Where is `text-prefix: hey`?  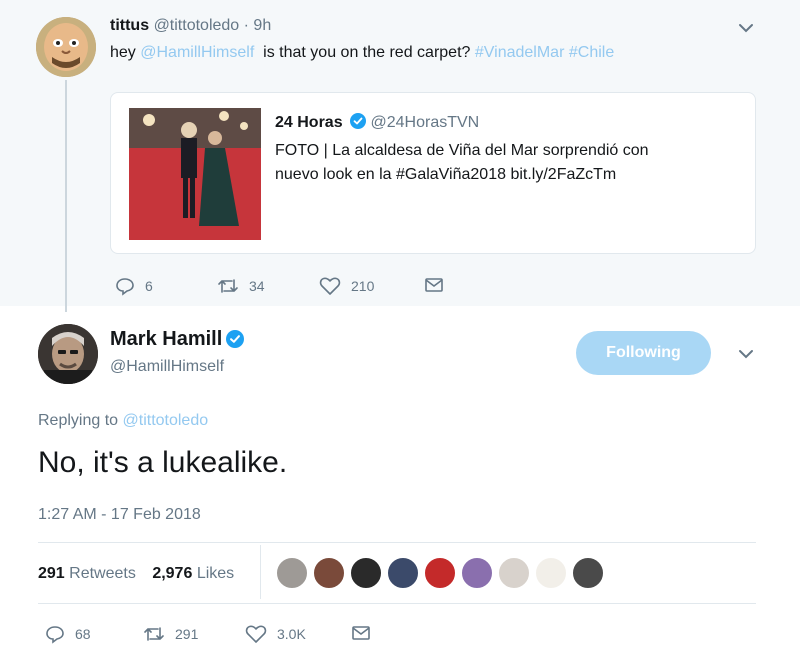
text-prefix: hey is located at coordinates (125, 52).